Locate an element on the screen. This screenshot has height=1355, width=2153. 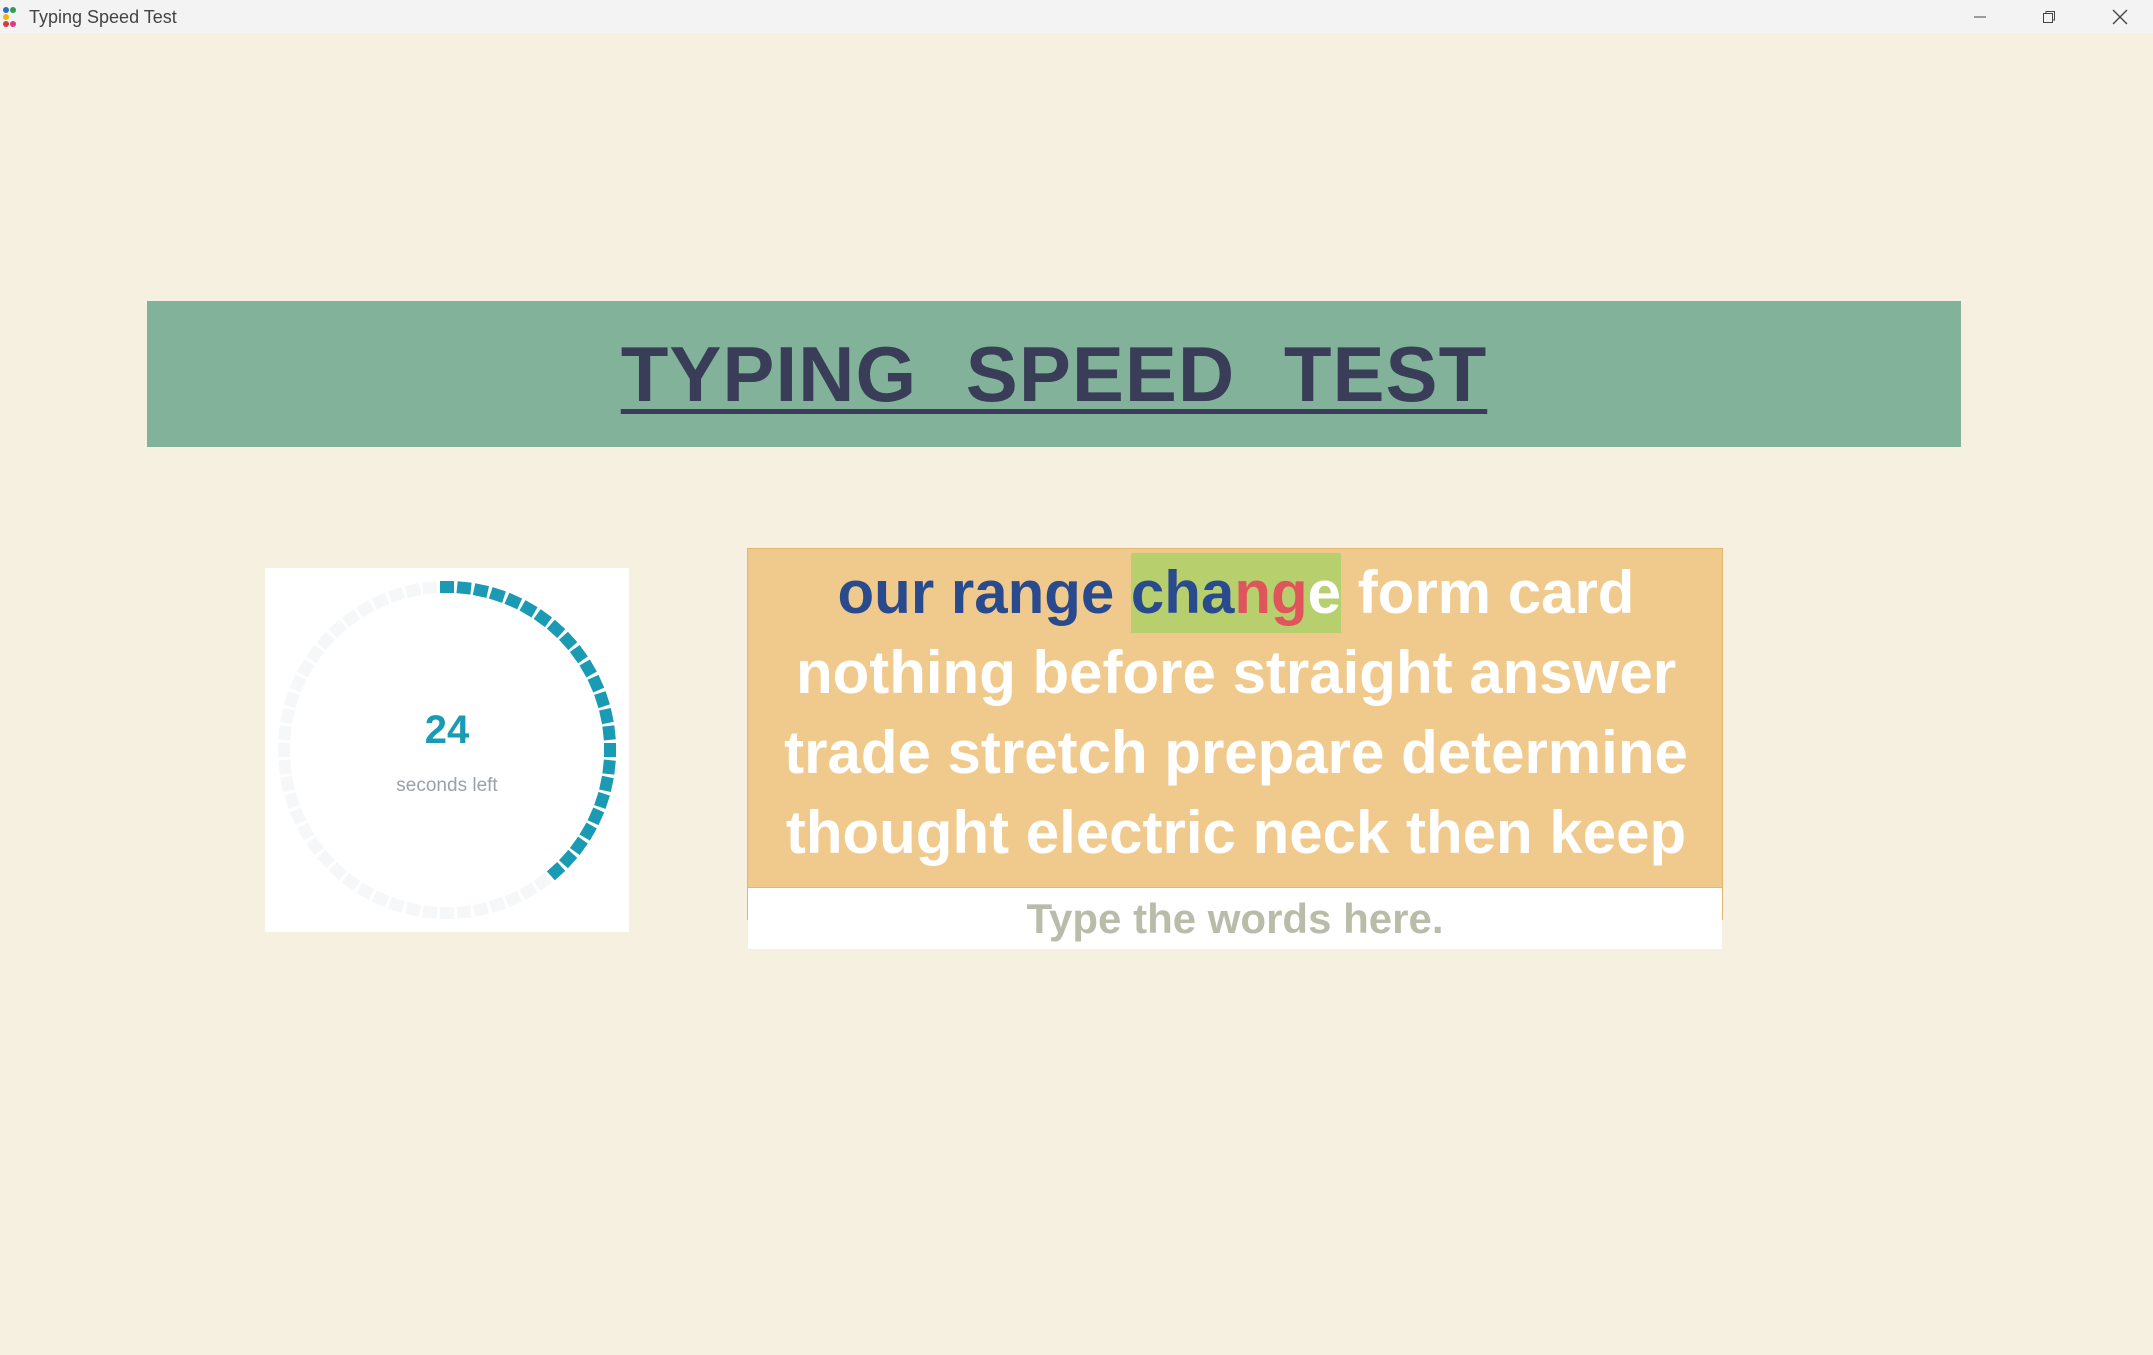
app-logo-icon is located at coordinates (9, 17).